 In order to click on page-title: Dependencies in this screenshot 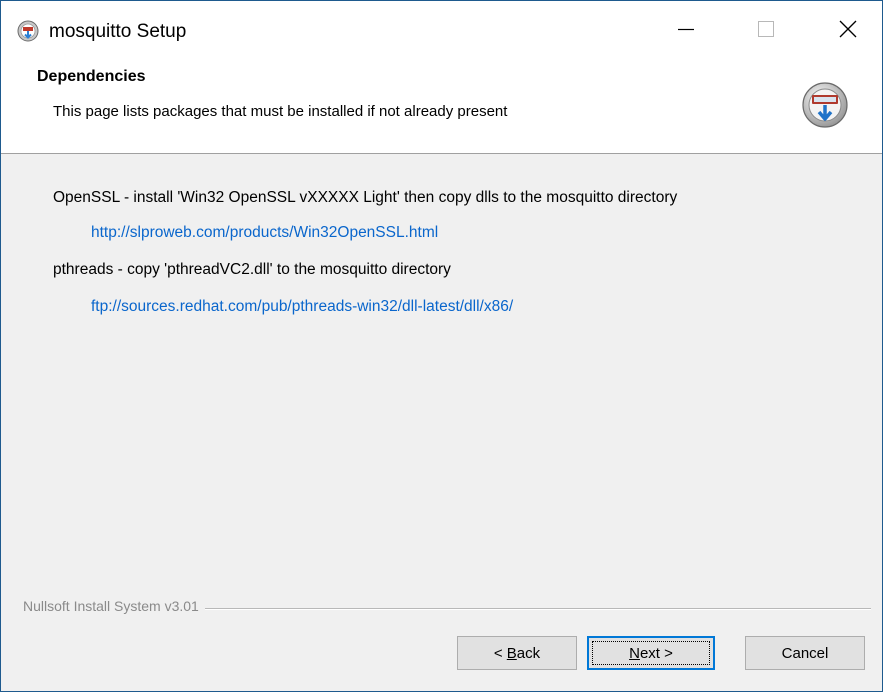, I will do `click(91, 76)`.